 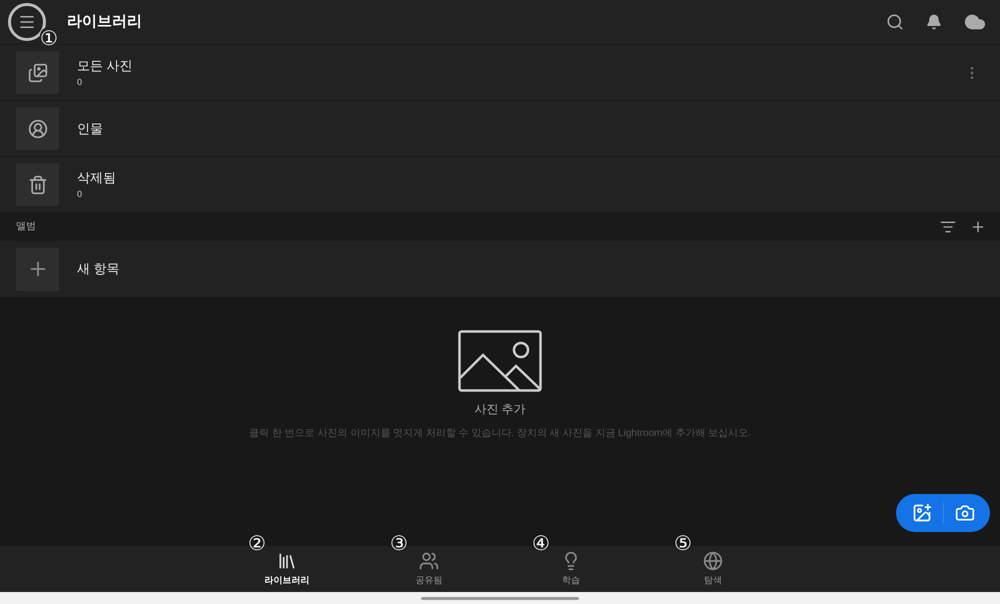 What do you see at coordinates (96, 178) in the screenshot?
I see `item-title: 삭제됨` at bounding box center [96, 178].